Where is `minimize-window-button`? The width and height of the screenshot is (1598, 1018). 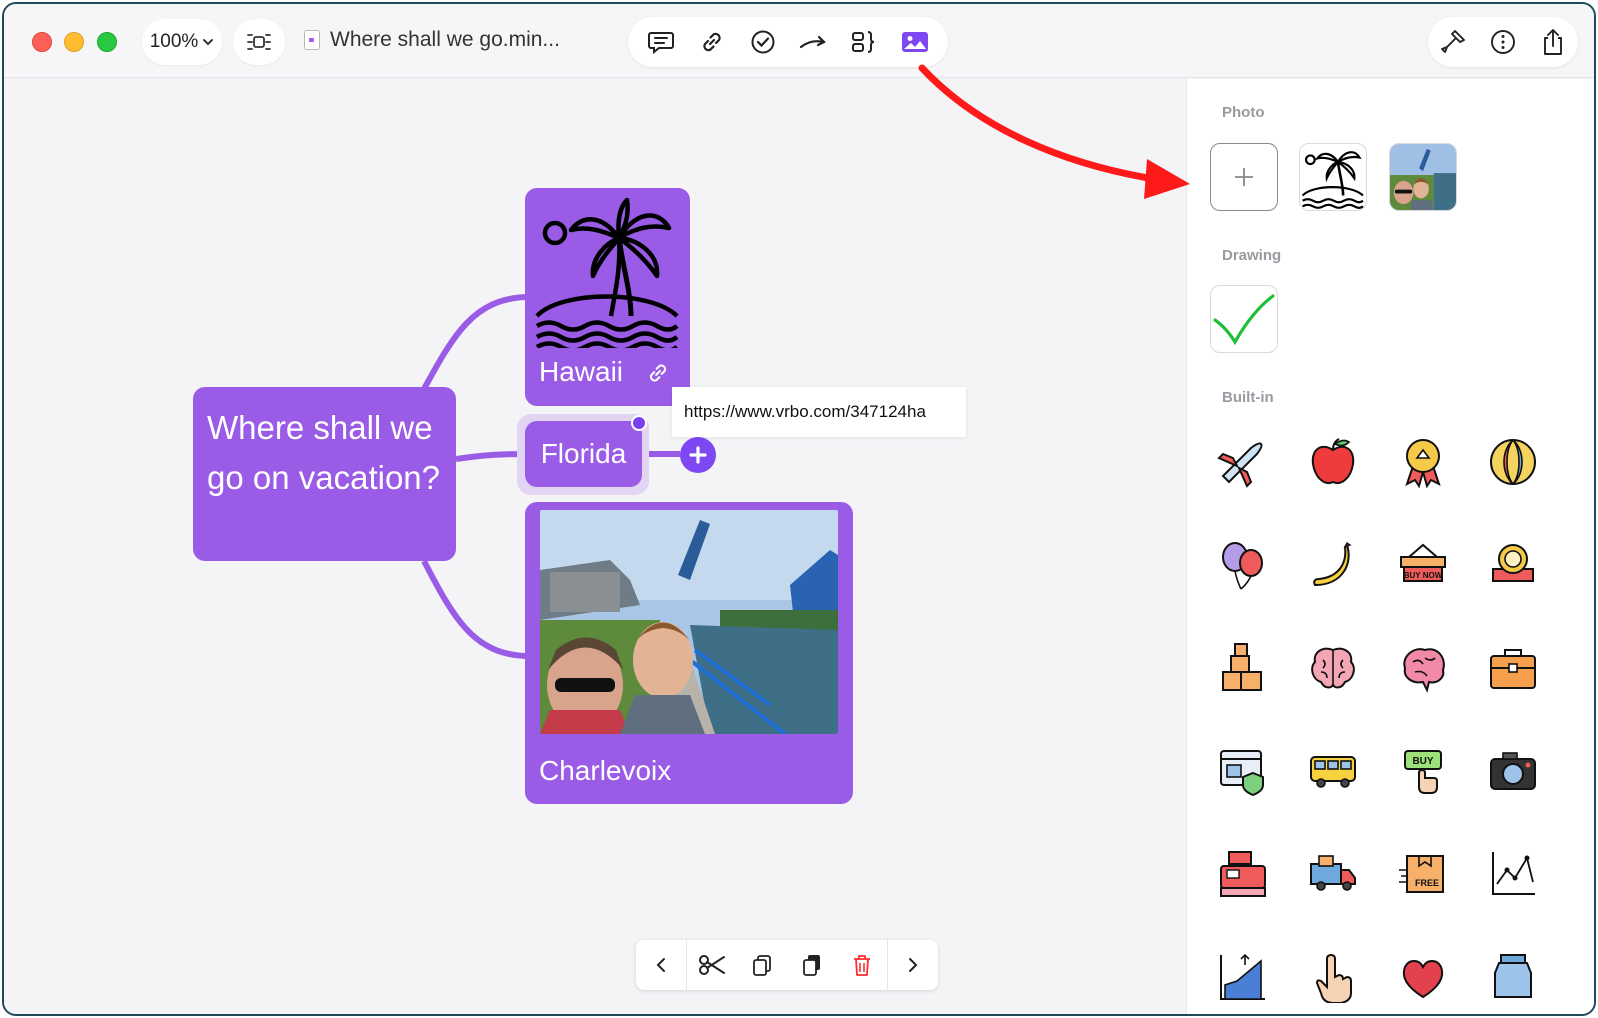 minimize-window-button is located at coordinates (74, 42).